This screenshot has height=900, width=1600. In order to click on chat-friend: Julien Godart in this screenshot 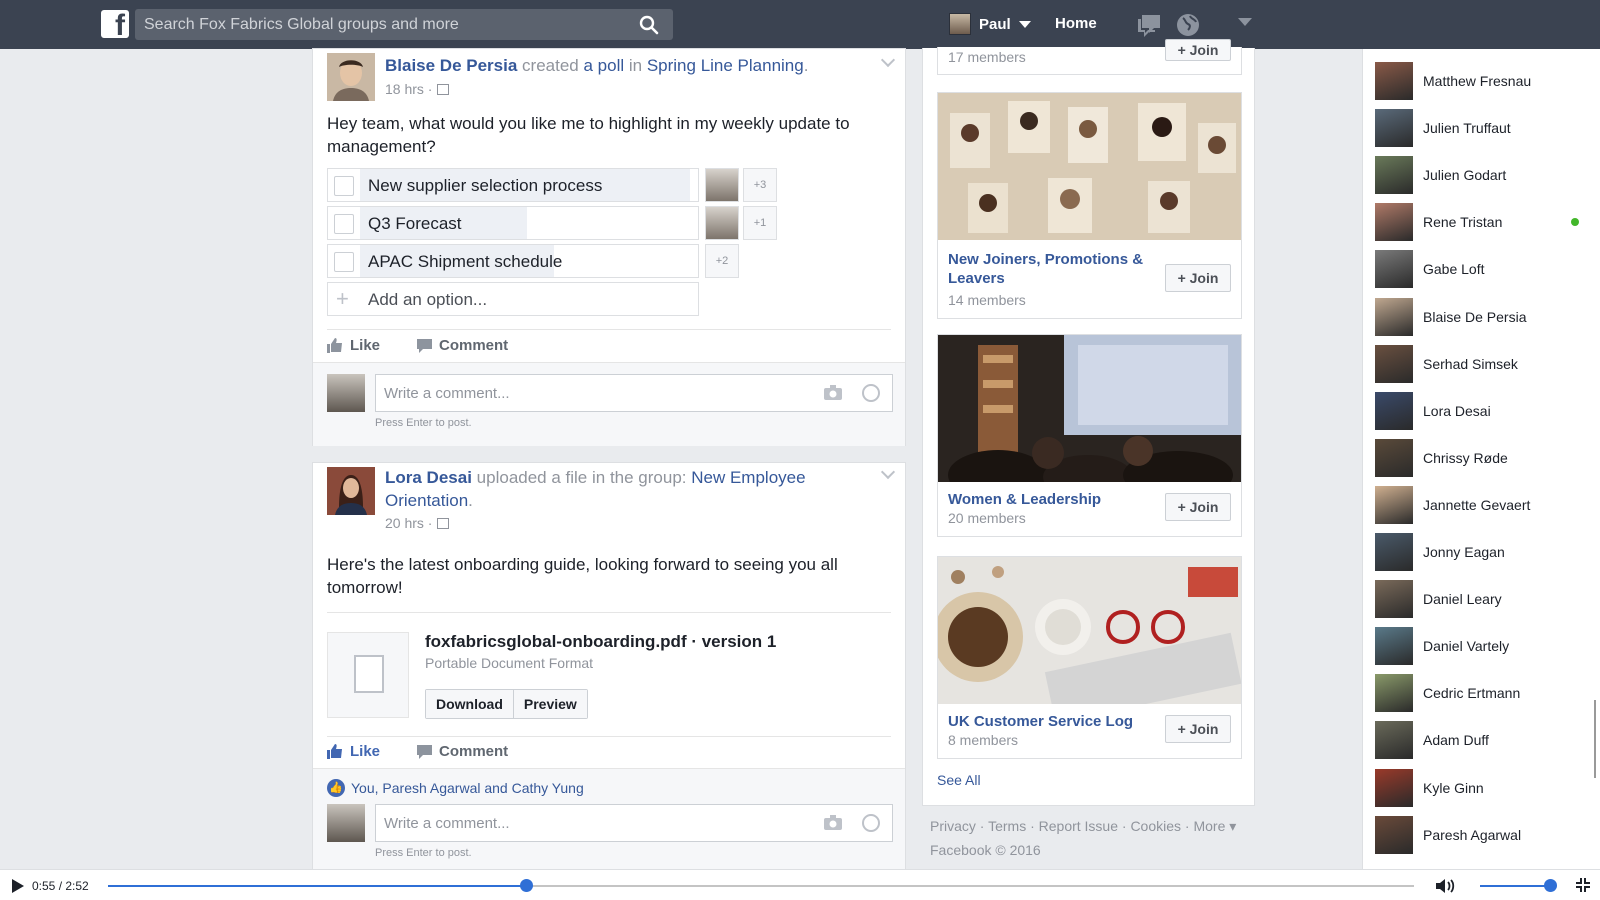, I will do `click(1485, 175)`.